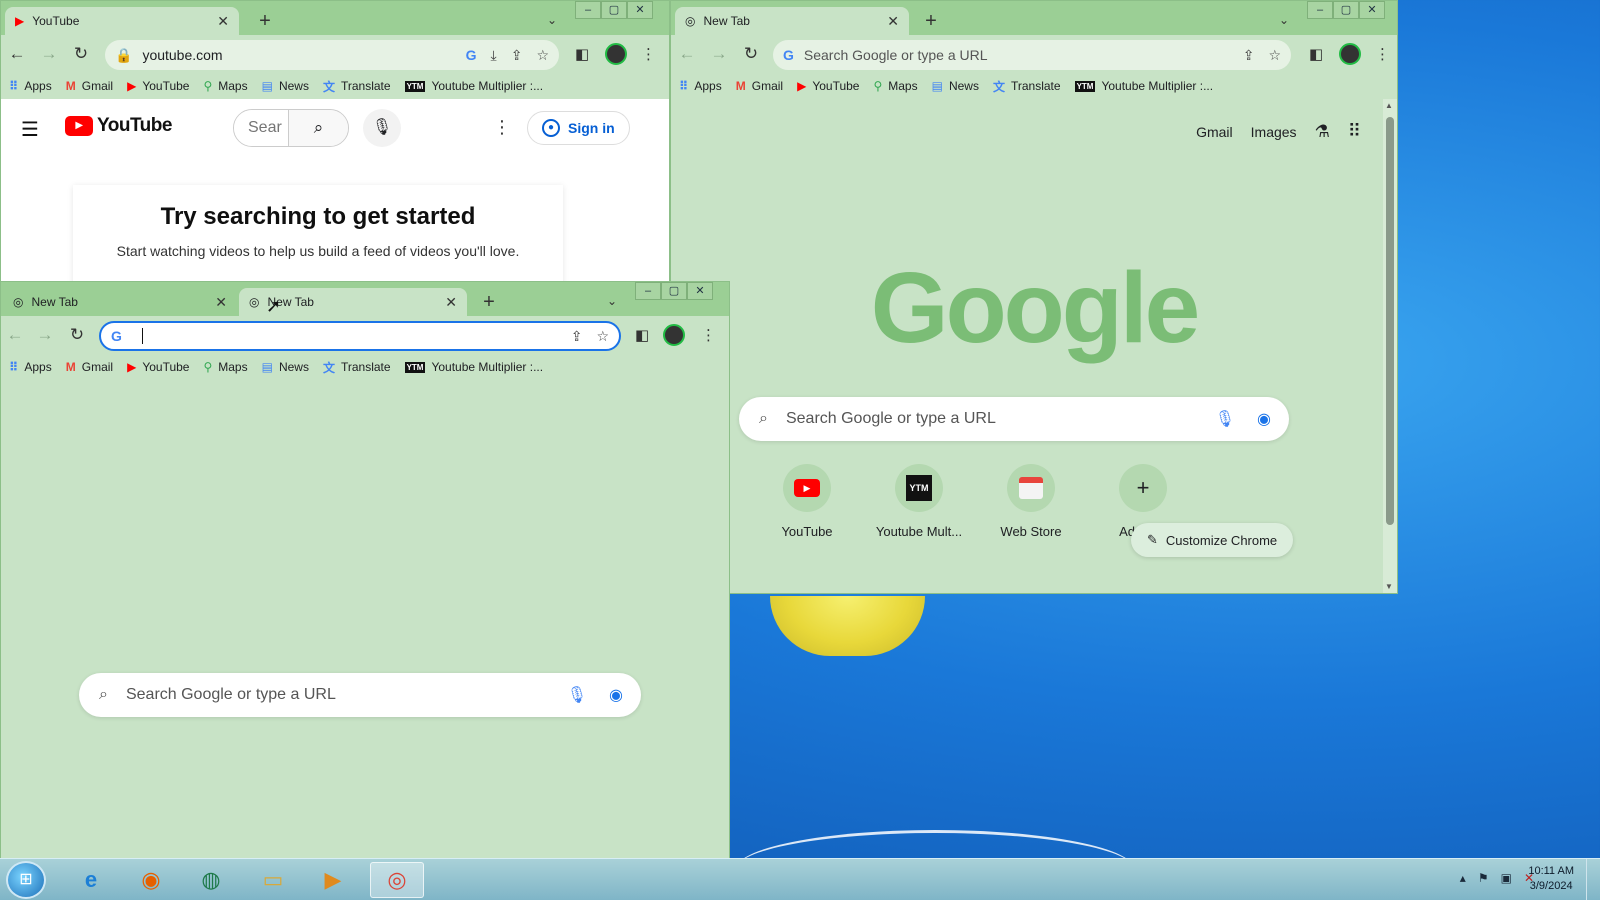 The height and width of the screenshot is (900, 1600). What do you see at coordinates (360, 336) in the screenshot?
I see `address-bar: G ⇪ ☆` at bounding box center [360, 336].